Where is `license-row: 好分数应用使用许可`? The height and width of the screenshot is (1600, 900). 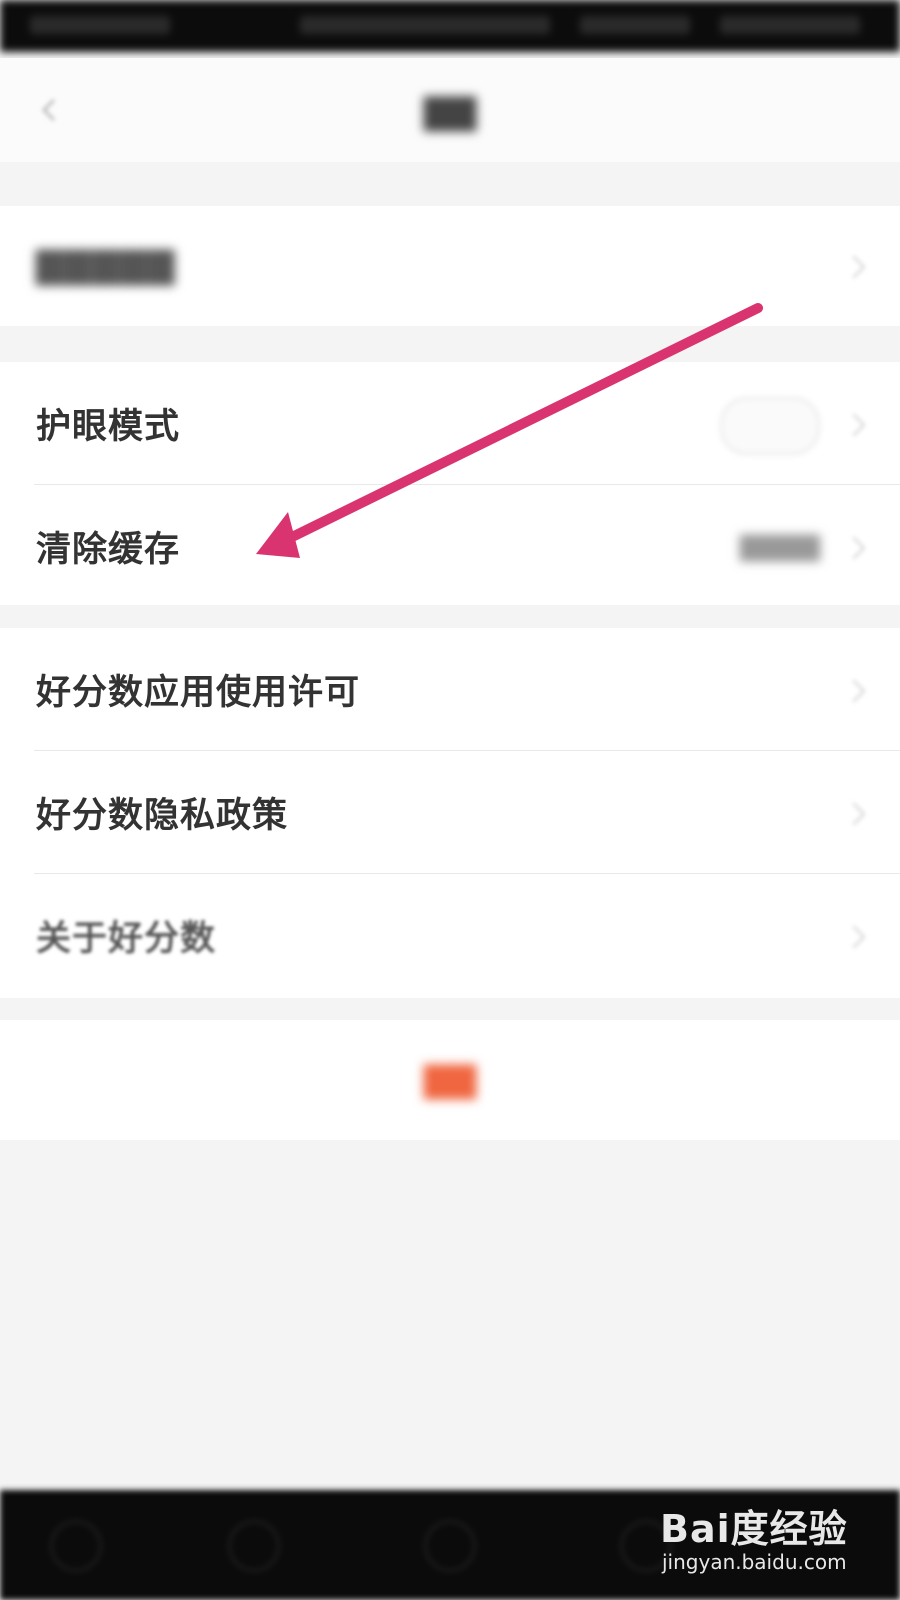
license-row: 好分数应用使用许可 is located at coordinates (450, 689).